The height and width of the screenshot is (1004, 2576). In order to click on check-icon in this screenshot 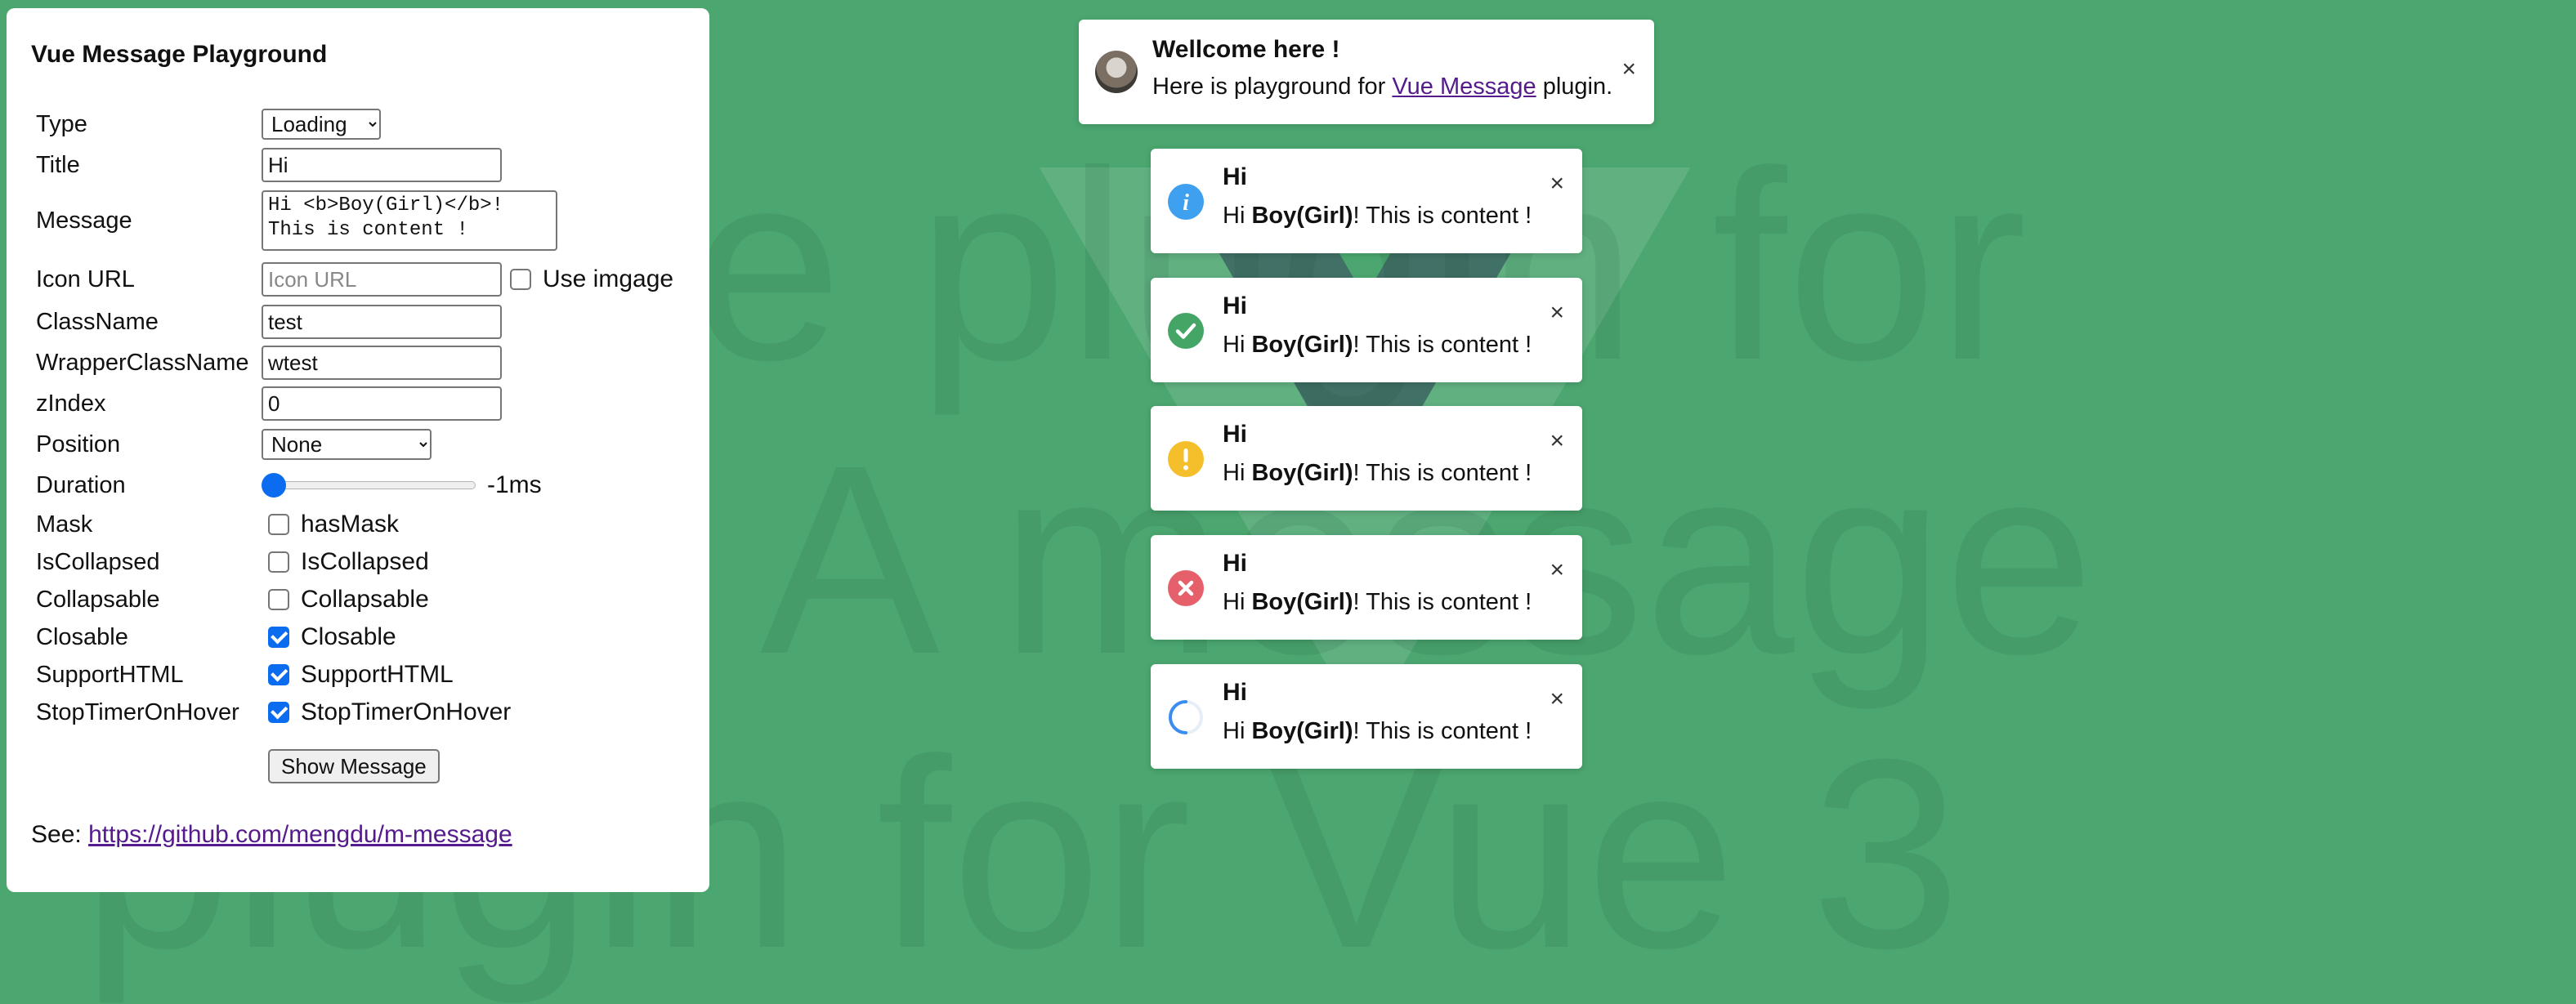, I will do `click(1186, 331)`.